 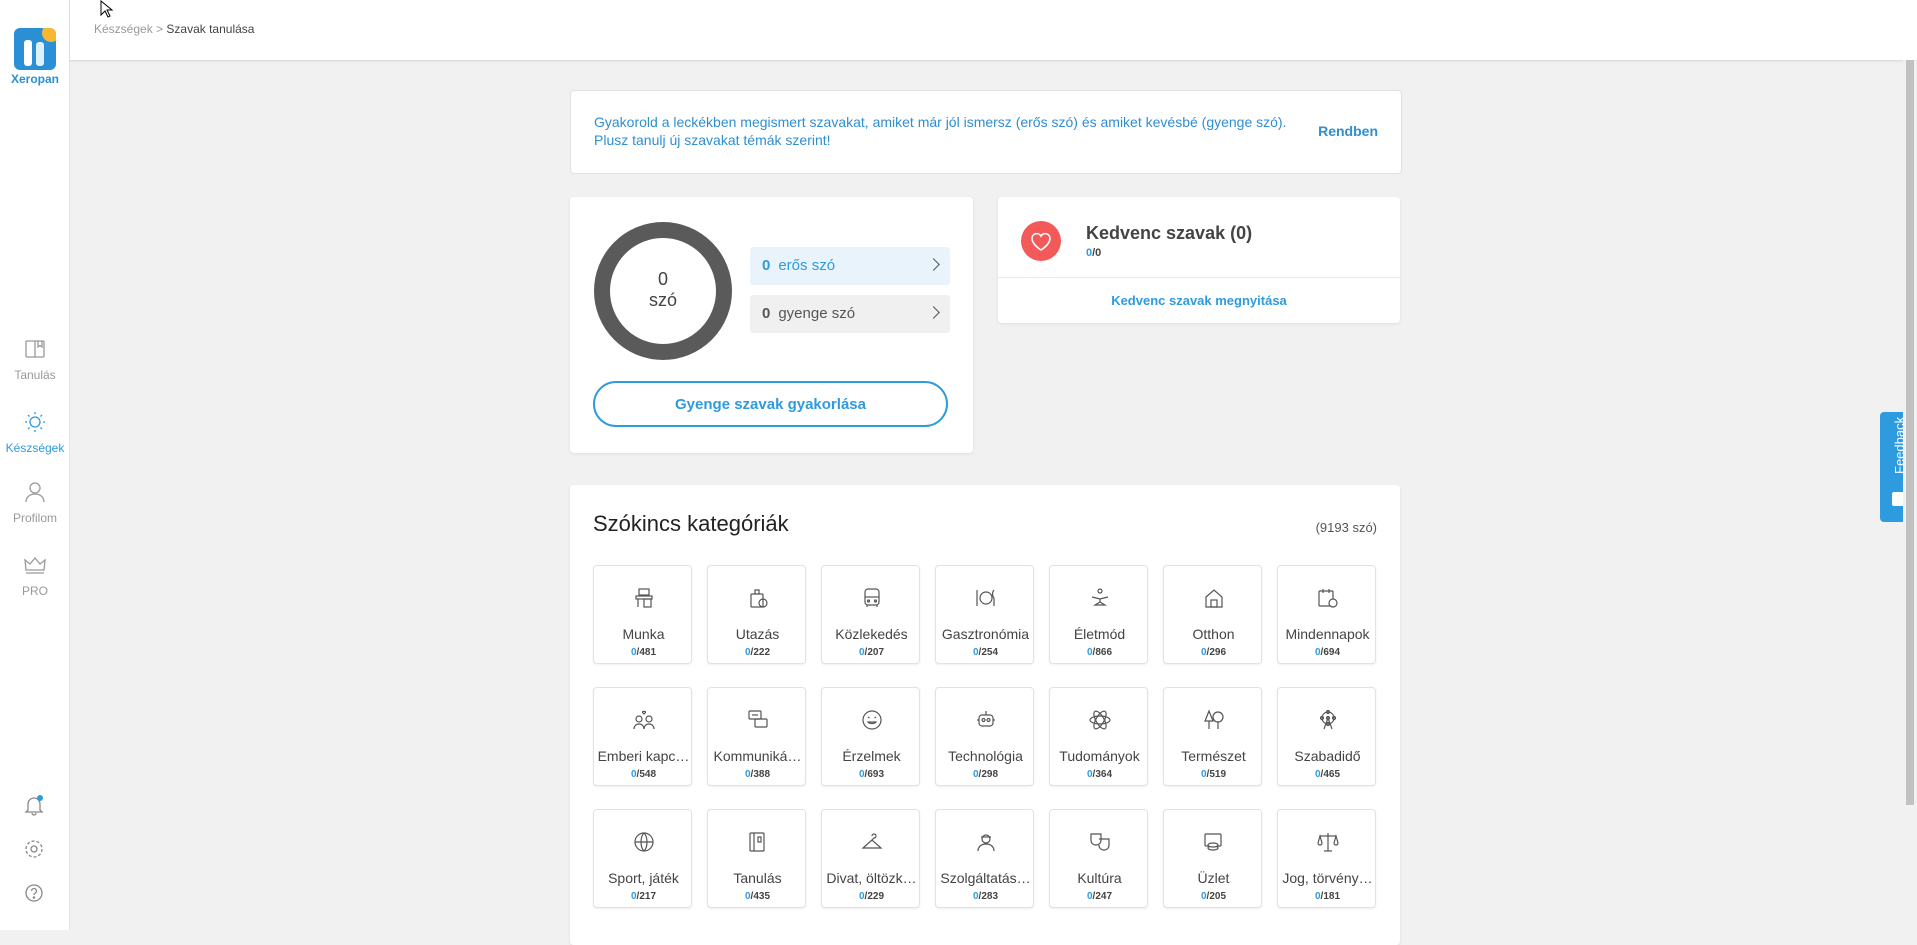 What do you see at coordinates (644, 720) in the screenshot?
I see `people-icon` at bounding box center [644, 720].